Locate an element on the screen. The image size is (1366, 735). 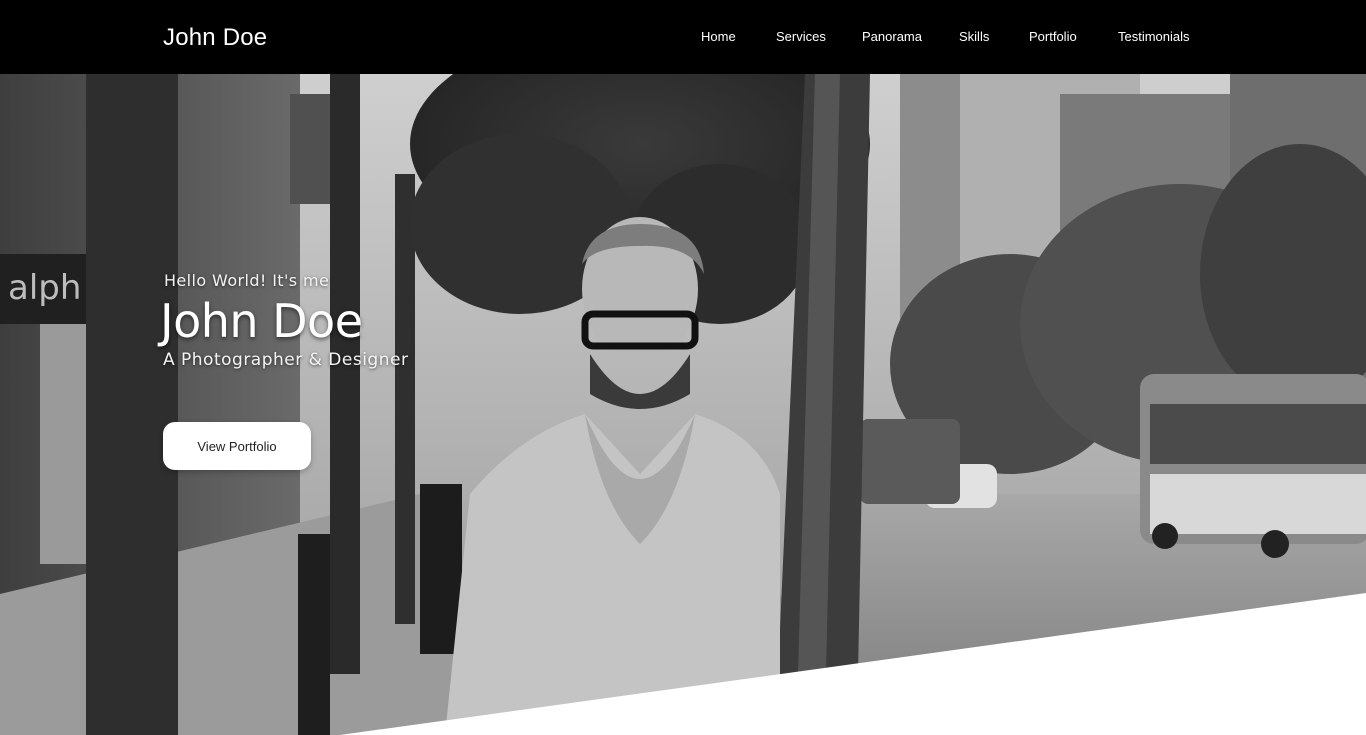
nav-link-services: Services is located at coordinates (801, 37).